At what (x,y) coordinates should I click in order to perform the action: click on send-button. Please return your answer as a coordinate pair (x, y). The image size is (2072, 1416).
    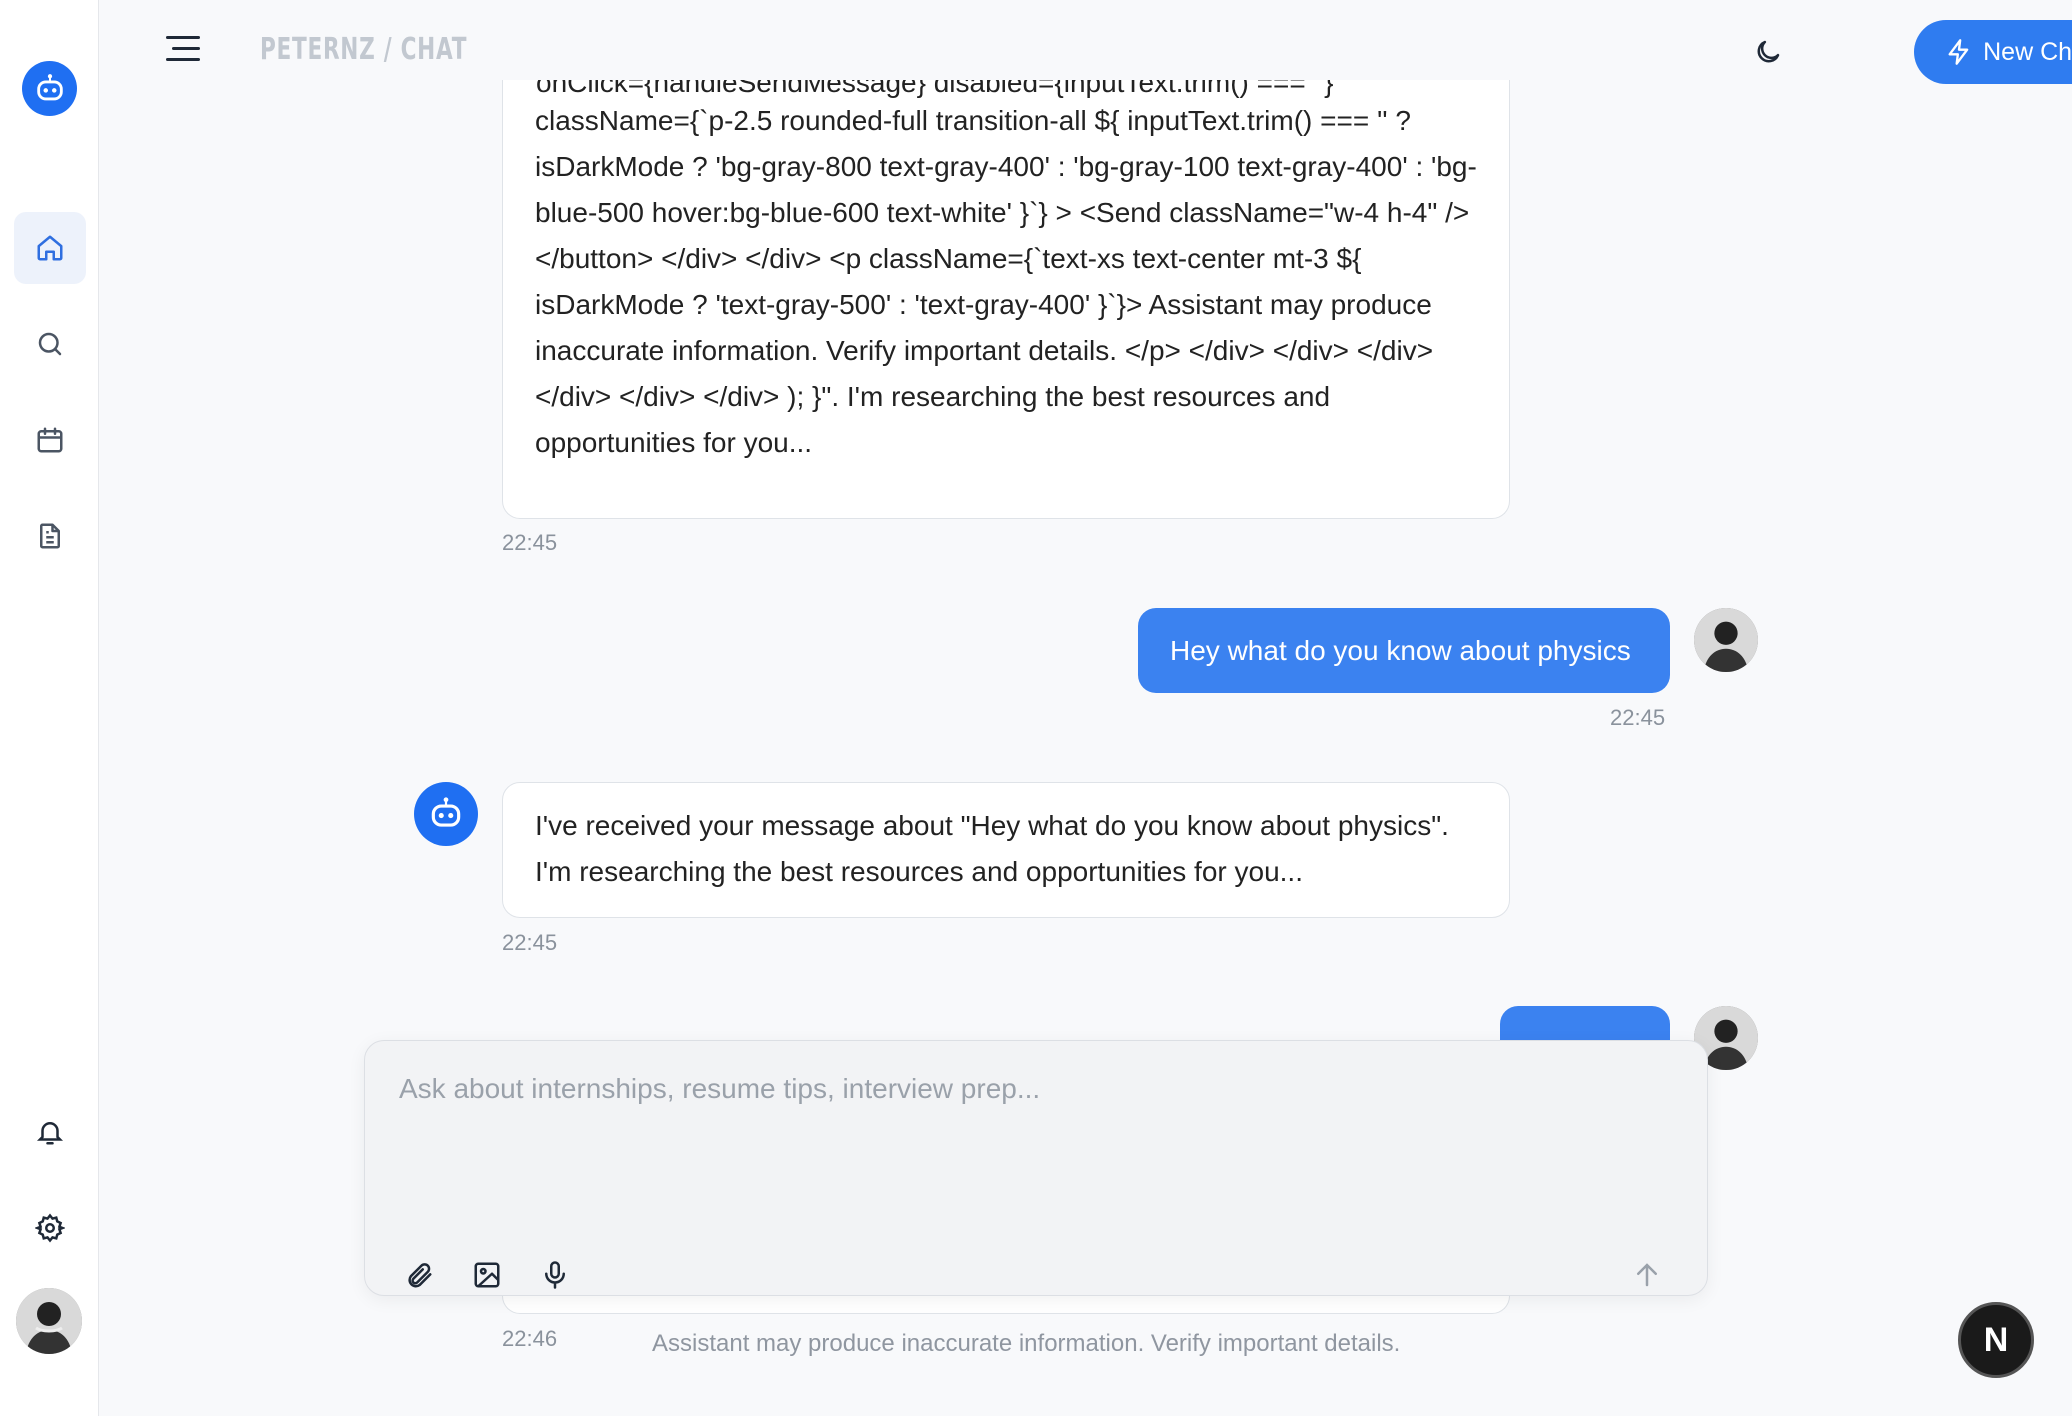
    Looking at the image, I should click on (1647, 1275).